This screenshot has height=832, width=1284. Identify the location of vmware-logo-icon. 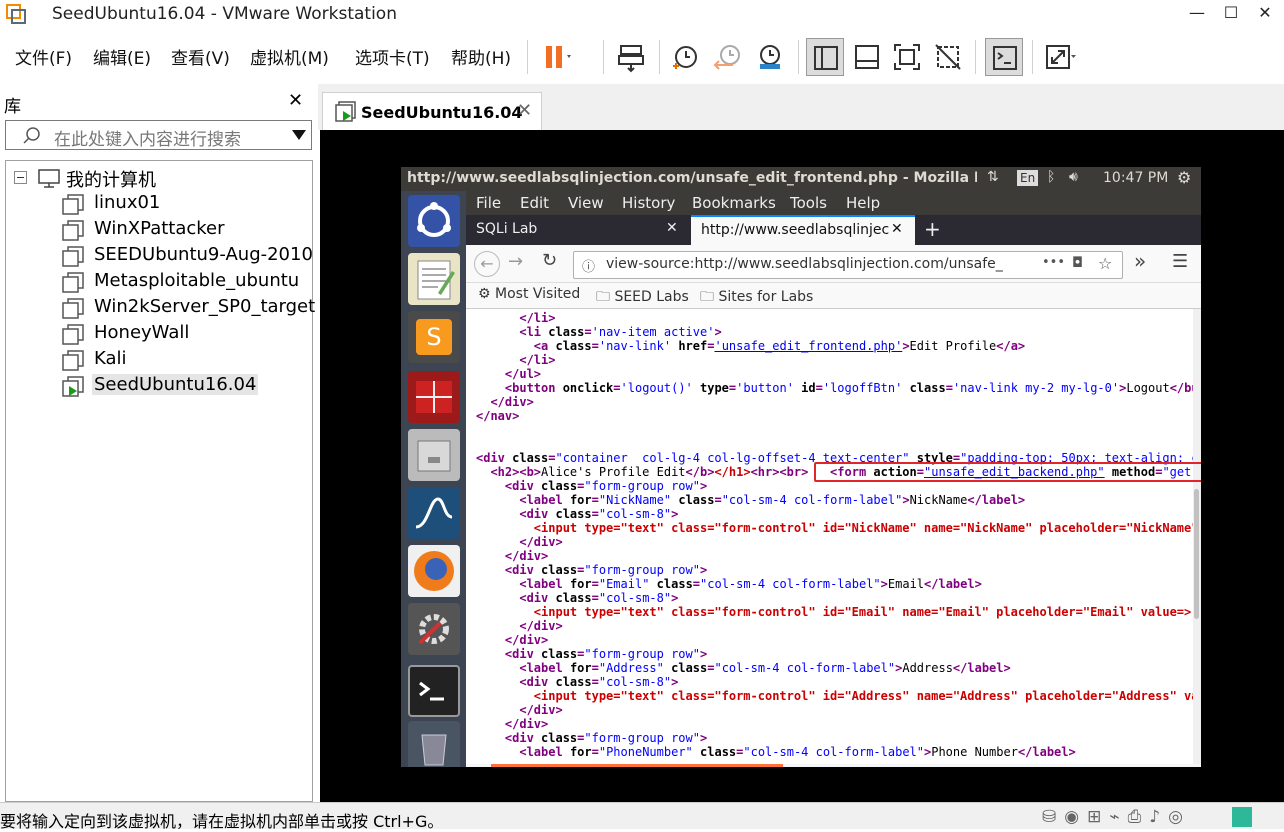
(16, 14).